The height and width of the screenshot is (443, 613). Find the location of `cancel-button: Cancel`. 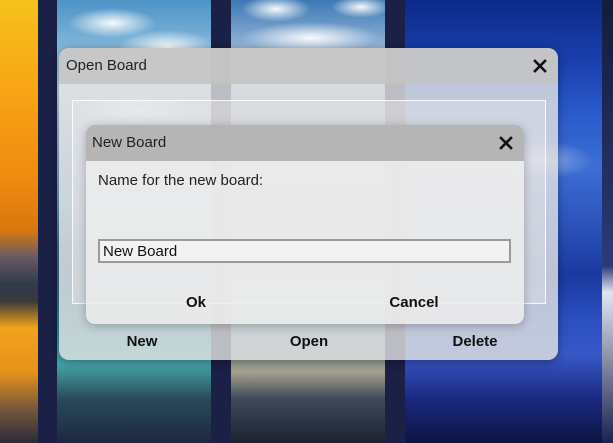

cancel-button: Cancel is located at coordinates (414, 302).